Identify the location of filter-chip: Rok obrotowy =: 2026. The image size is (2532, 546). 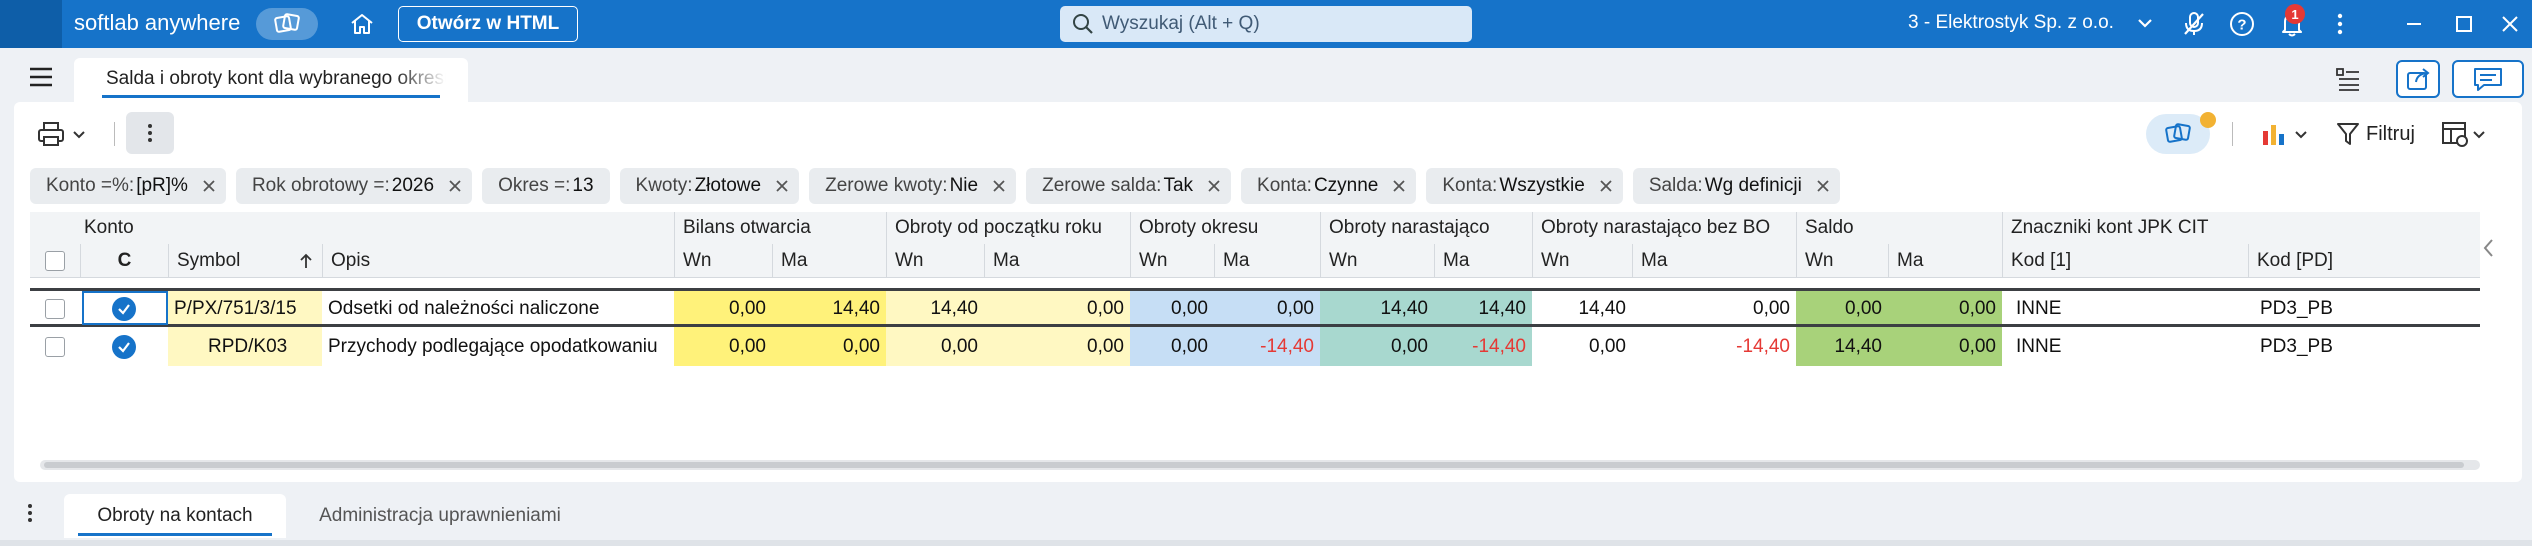
(354, 186).